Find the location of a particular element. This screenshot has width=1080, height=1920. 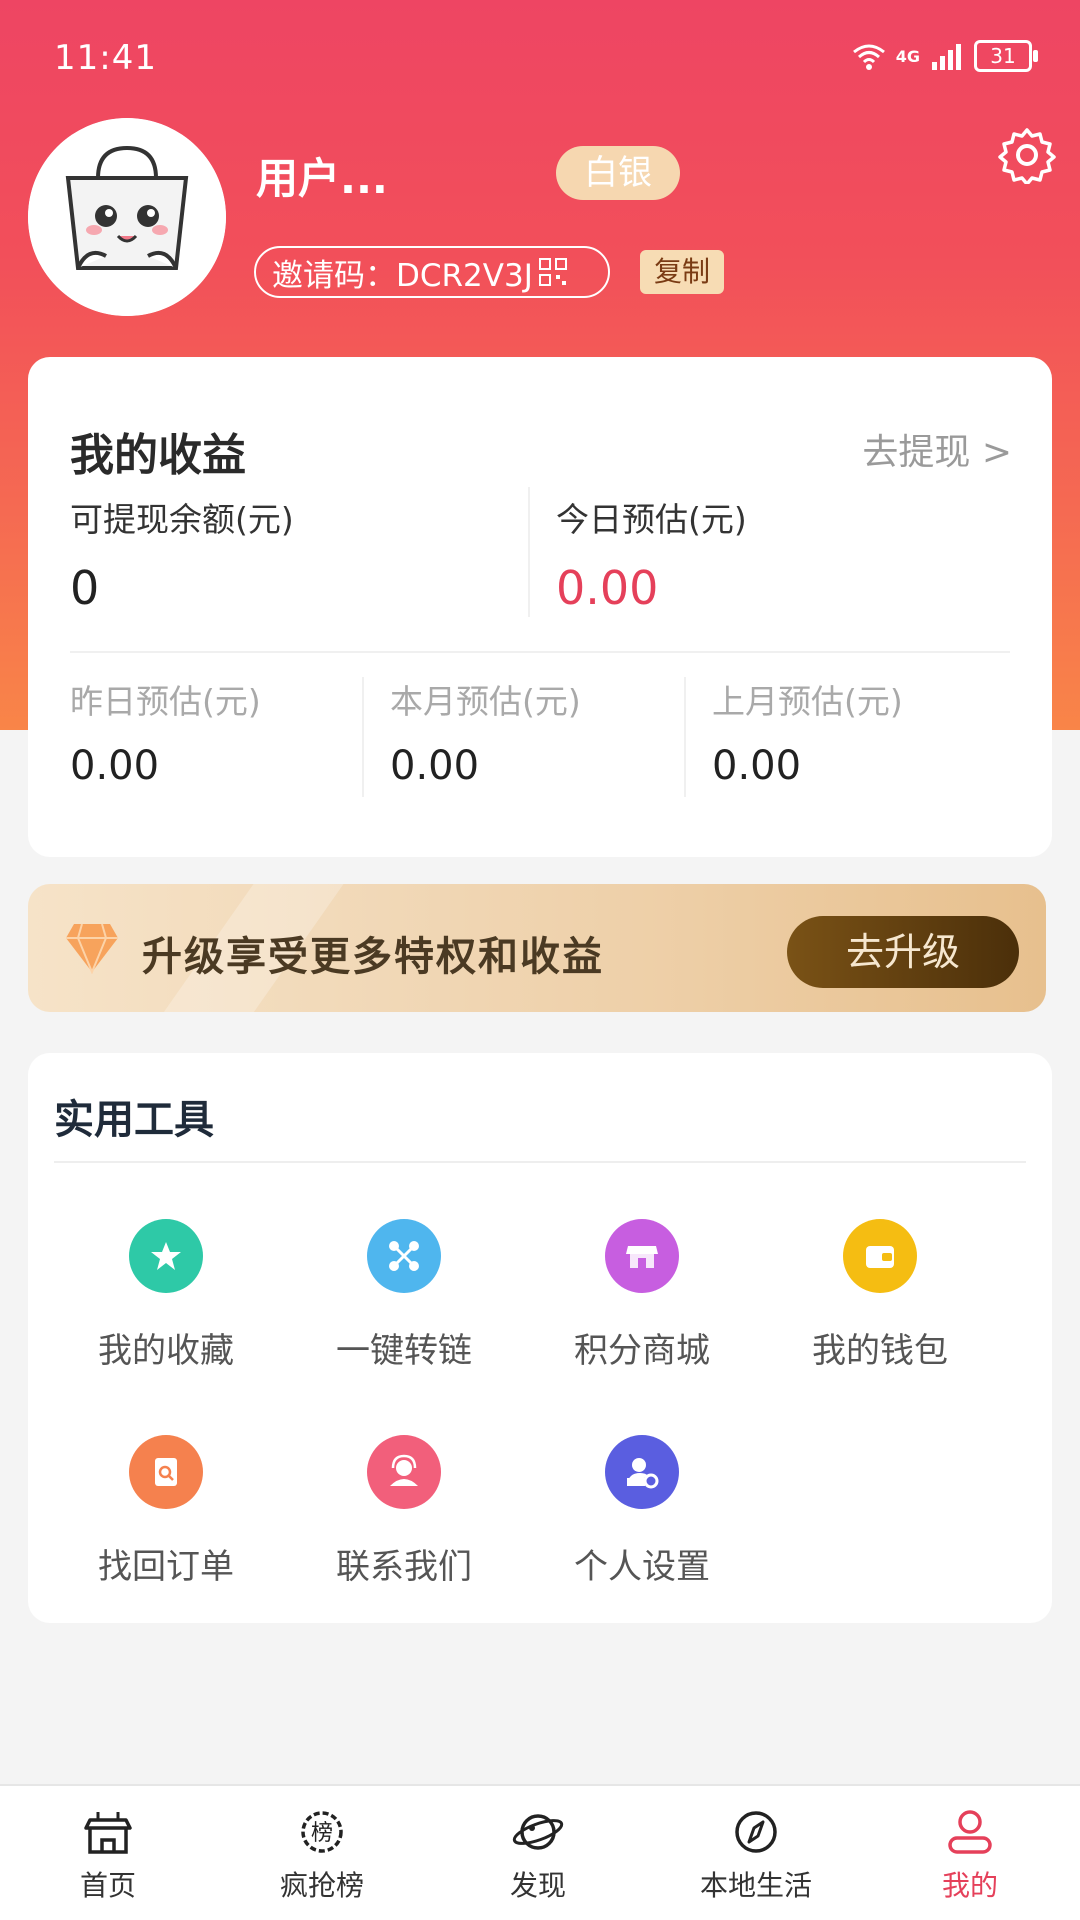

month-estimate-value: 0.00 is located at coordinates (435, 766).